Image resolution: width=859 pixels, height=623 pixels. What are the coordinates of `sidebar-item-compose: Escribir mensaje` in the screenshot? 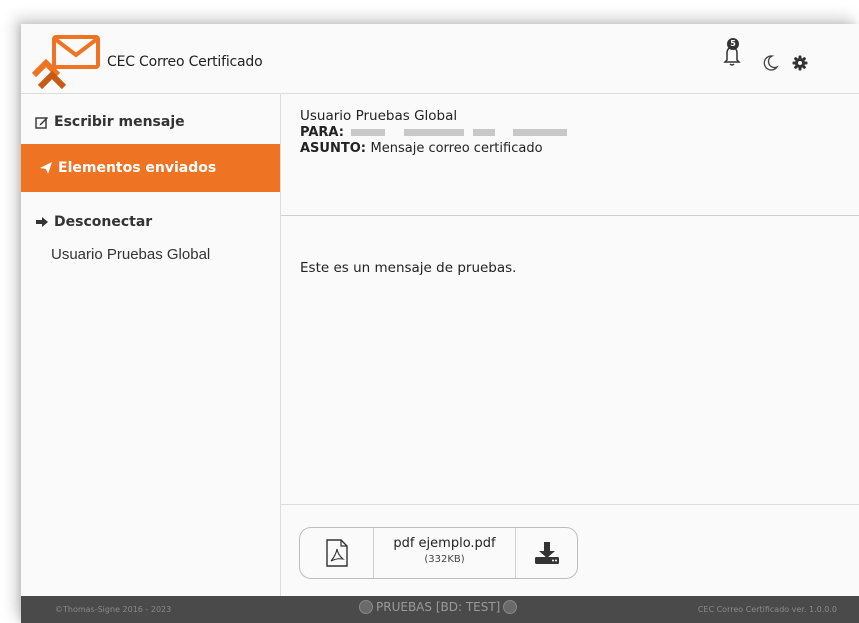 It's located at (150, 122).